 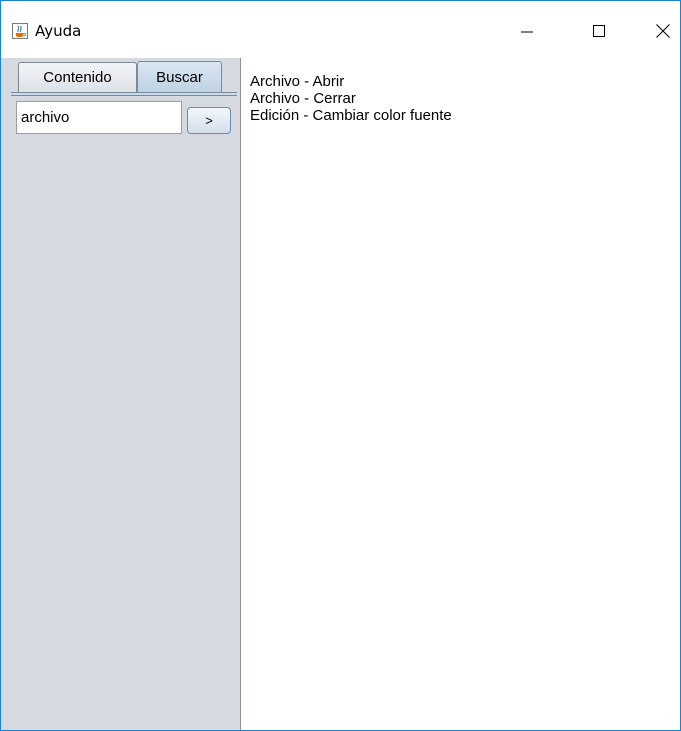 I want to click on maximize-button, so click(x=599, y=31).